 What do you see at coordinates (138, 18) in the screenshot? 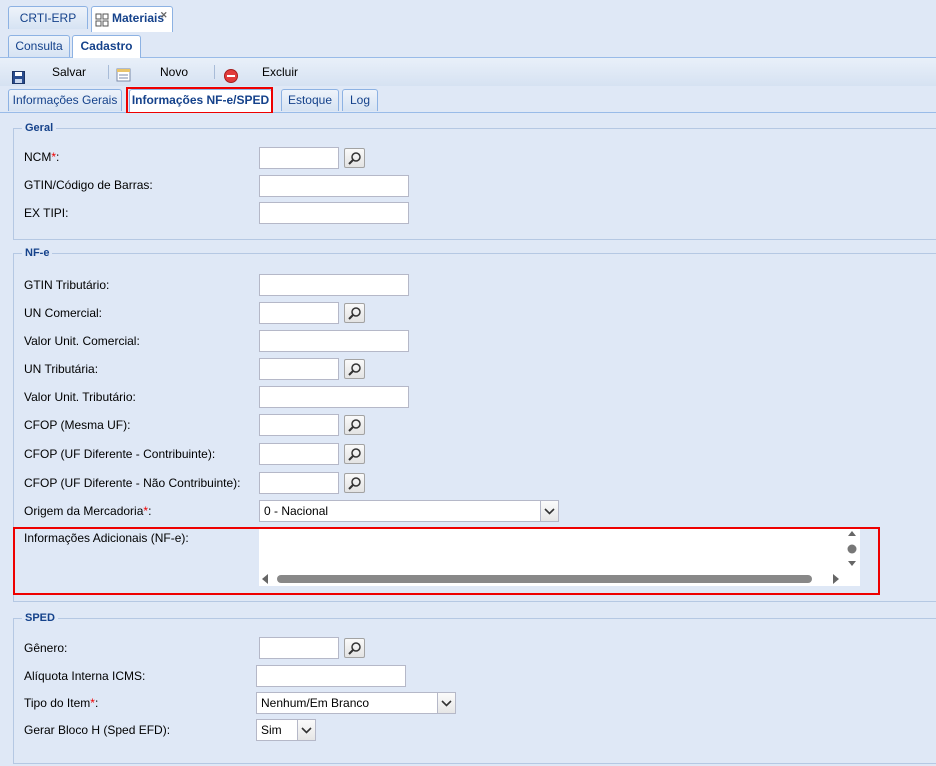
I see `tab-materiais-label: Materiais` at bounding box center [138, 18].